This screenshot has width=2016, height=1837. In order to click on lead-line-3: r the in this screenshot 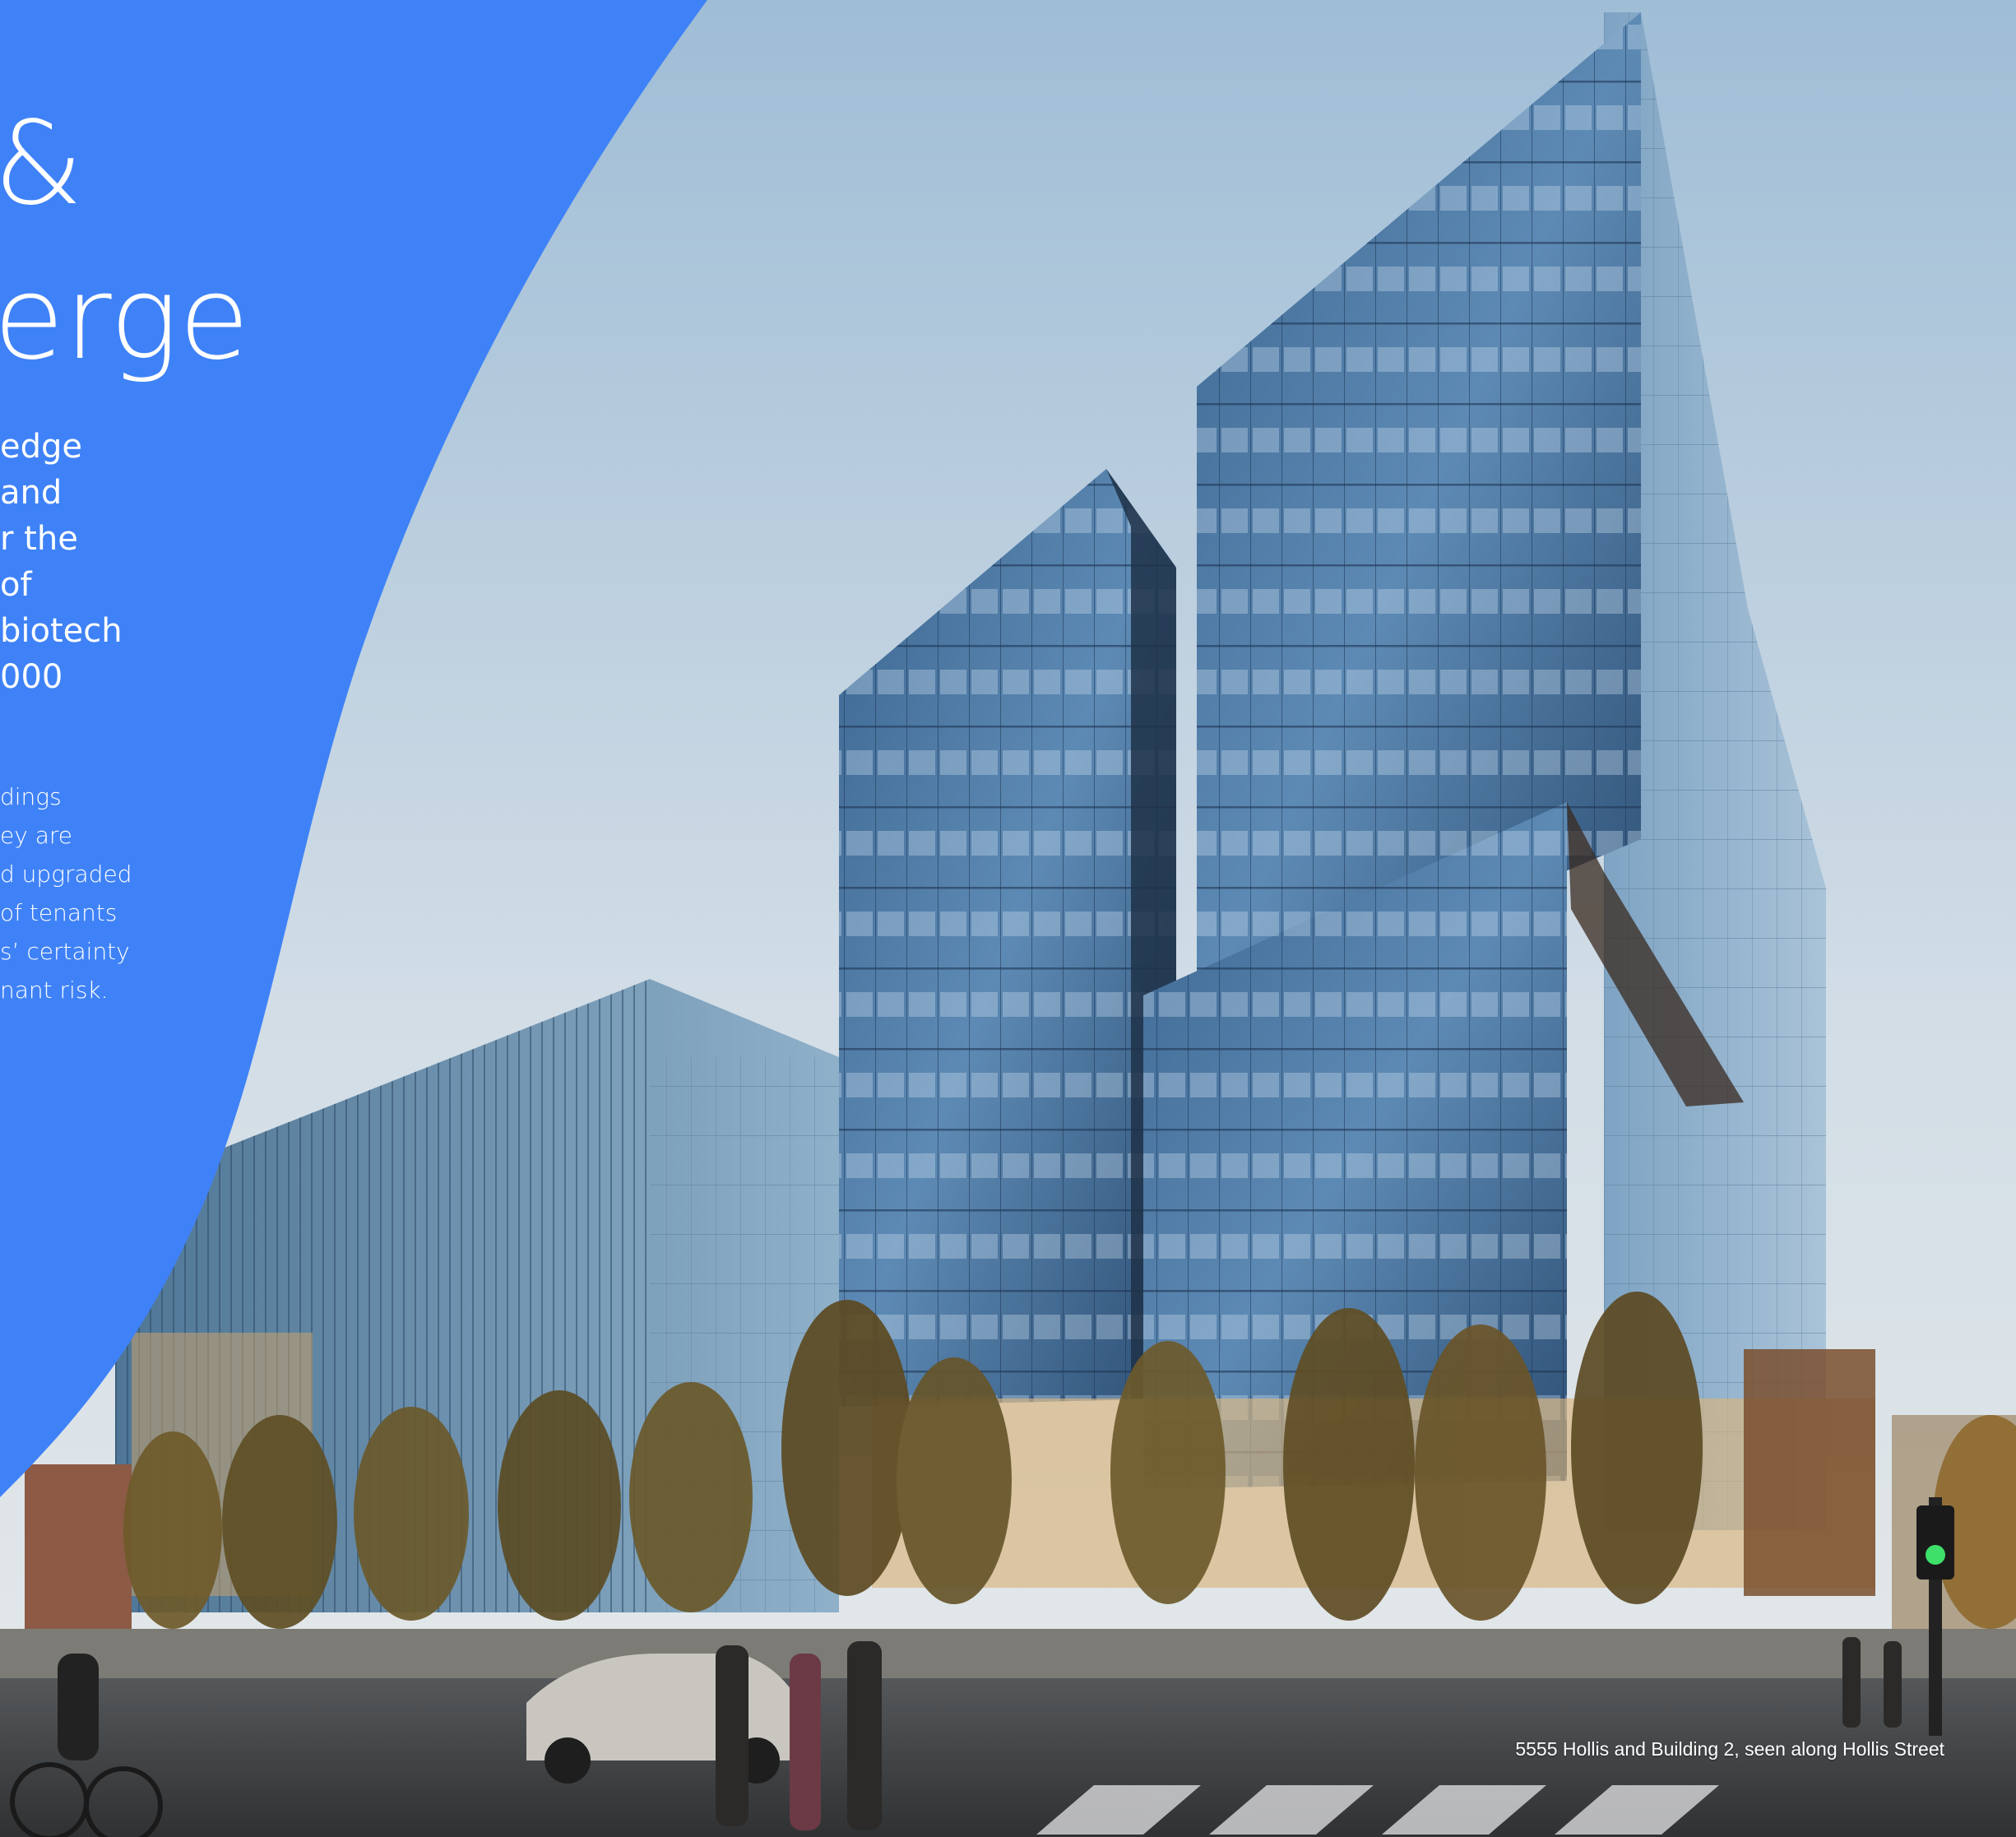, I will do `click(39, 539)`.